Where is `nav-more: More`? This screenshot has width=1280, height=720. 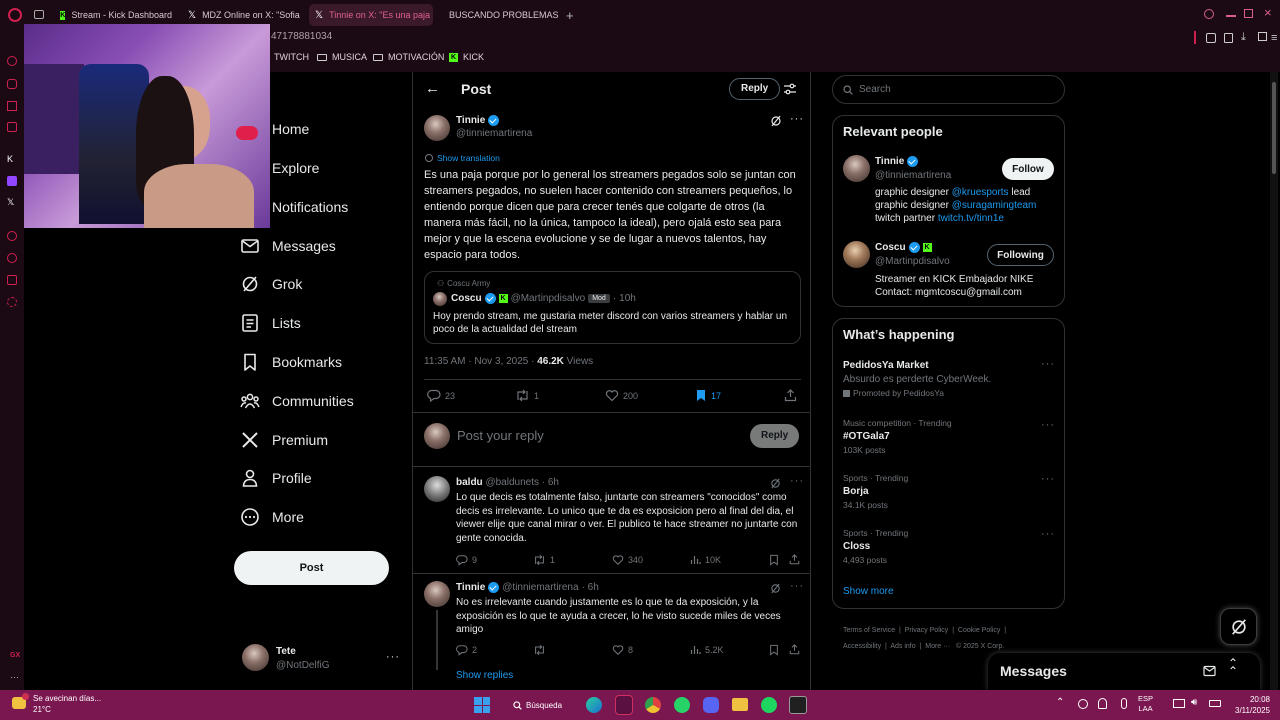
nav-more: More is located at coordinates (272, 517).